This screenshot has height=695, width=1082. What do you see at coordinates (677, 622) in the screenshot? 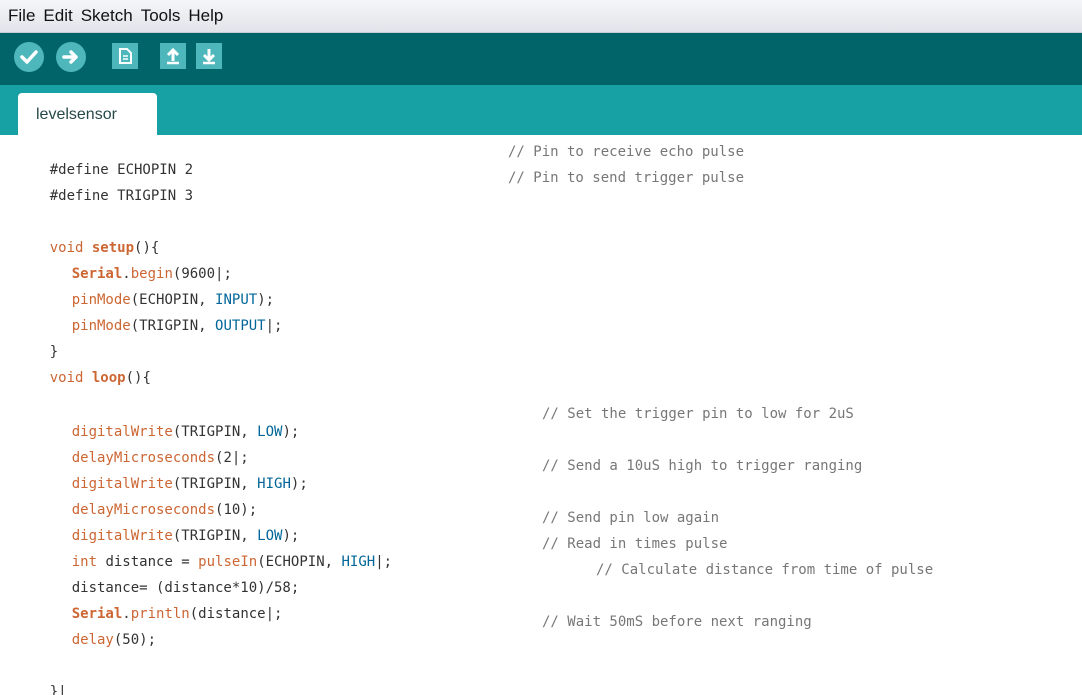
I see `code-comment: // Wait 50mS before next ranging` at bounding box center [677, 622].